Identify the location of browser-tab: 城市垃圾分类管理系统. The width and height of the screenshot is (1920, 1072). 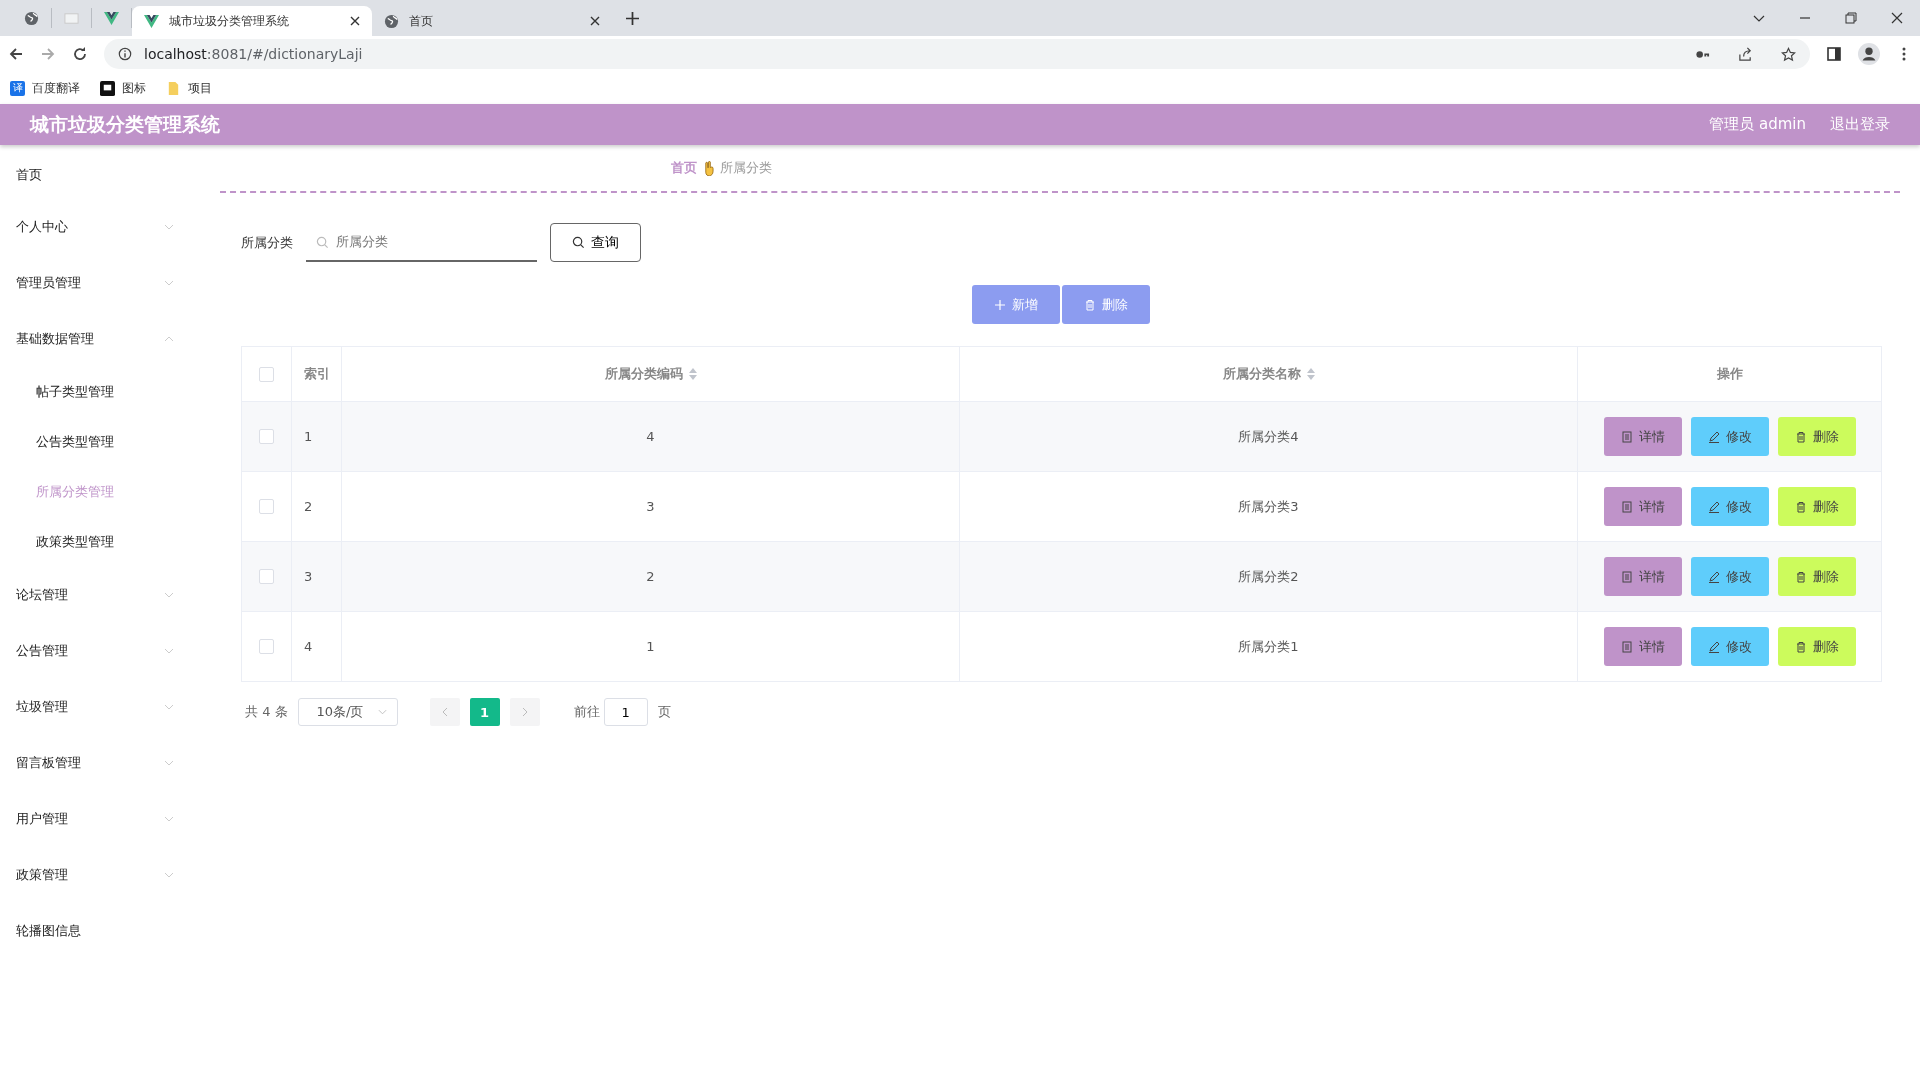
(252, 21).